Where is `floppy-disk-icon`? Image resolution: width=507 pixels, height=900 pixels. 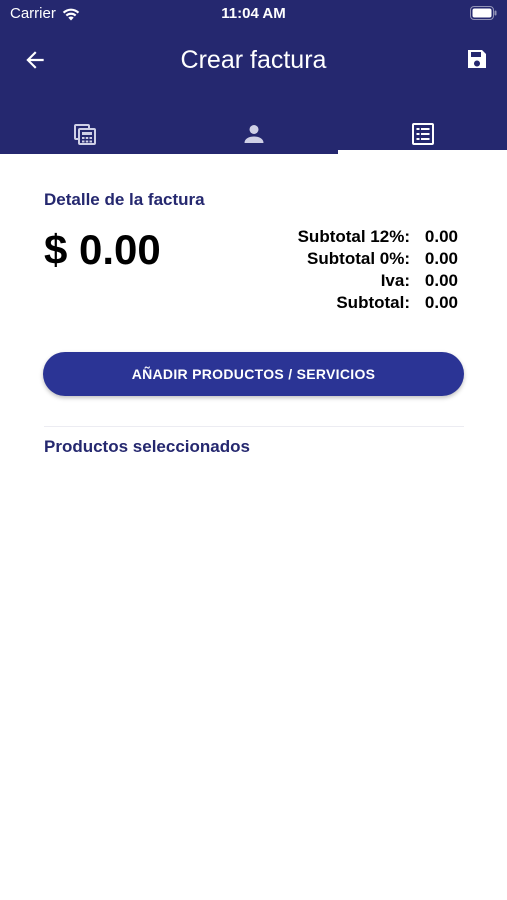 floppy-disk-icon is located at coordinates (477, 59).